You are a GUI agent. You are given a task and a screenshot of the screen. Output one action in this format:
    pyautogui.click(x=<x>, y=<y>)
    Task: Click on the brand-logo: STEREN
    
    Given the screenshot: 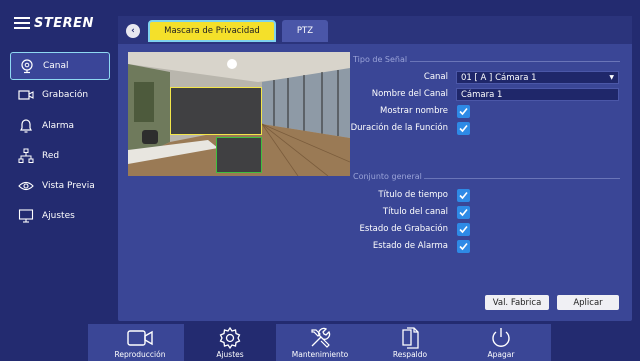 What is the action you would take?
    pyautogui.click(x=59, y=23)
    